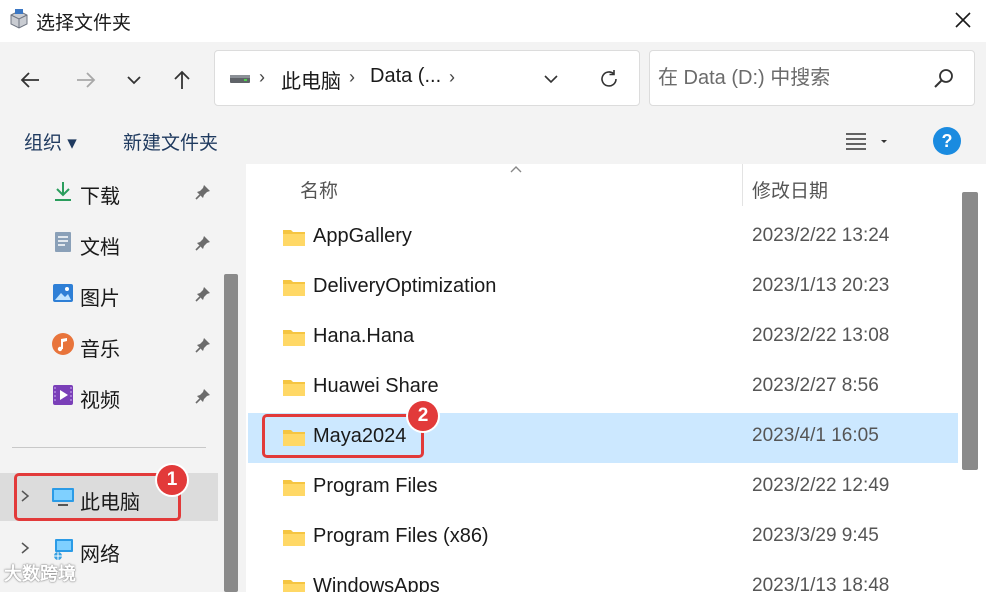 The image size is (986, 592). I want to click on annotation-step-1-badge: 1, so click(172, 480).